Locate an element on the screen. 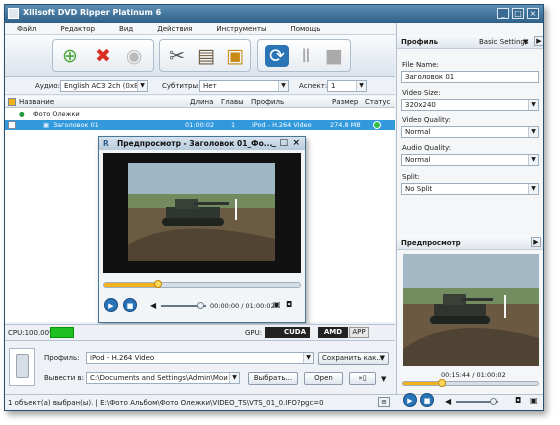 Image resolution: width=560 pixels, height=425 pixels. row-chapters: 1 is located at coordinates (233, 125).